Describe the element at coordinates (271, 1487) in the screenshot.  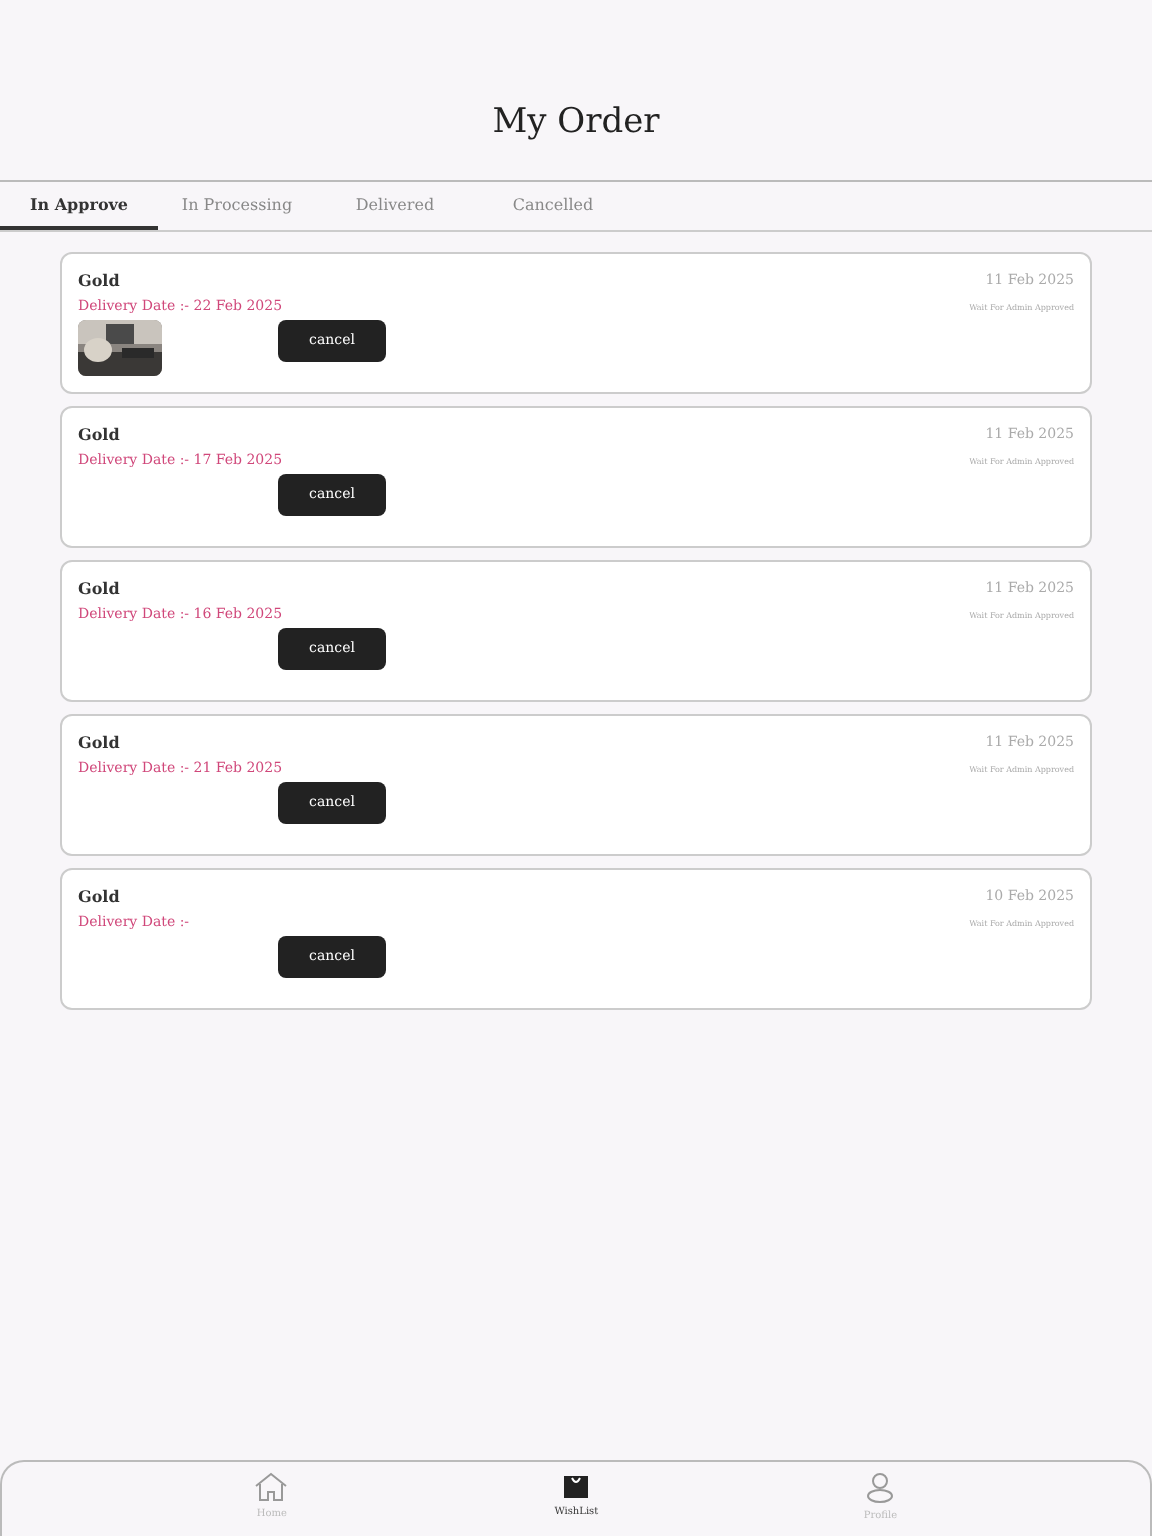
I see `home-icon` at that location.